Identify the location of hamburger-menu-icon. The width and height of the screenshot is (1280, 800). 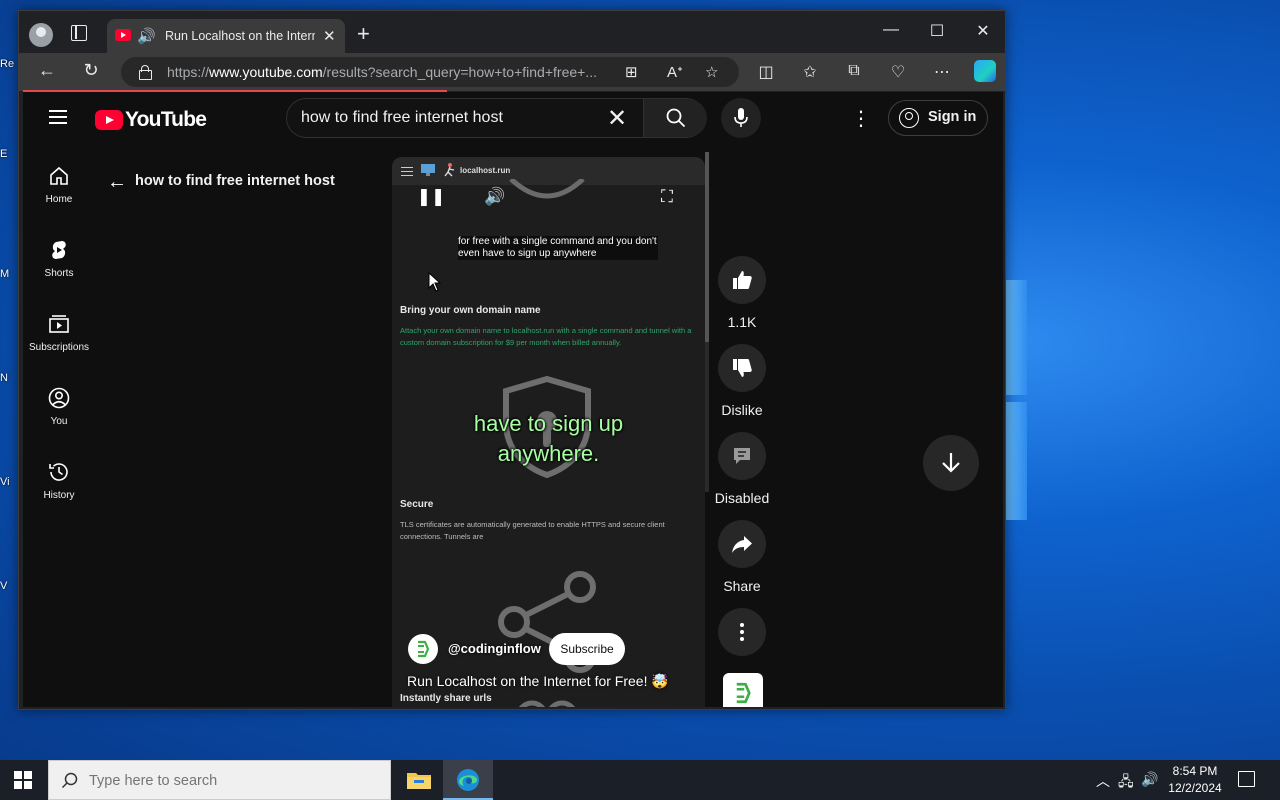
(58, 117).